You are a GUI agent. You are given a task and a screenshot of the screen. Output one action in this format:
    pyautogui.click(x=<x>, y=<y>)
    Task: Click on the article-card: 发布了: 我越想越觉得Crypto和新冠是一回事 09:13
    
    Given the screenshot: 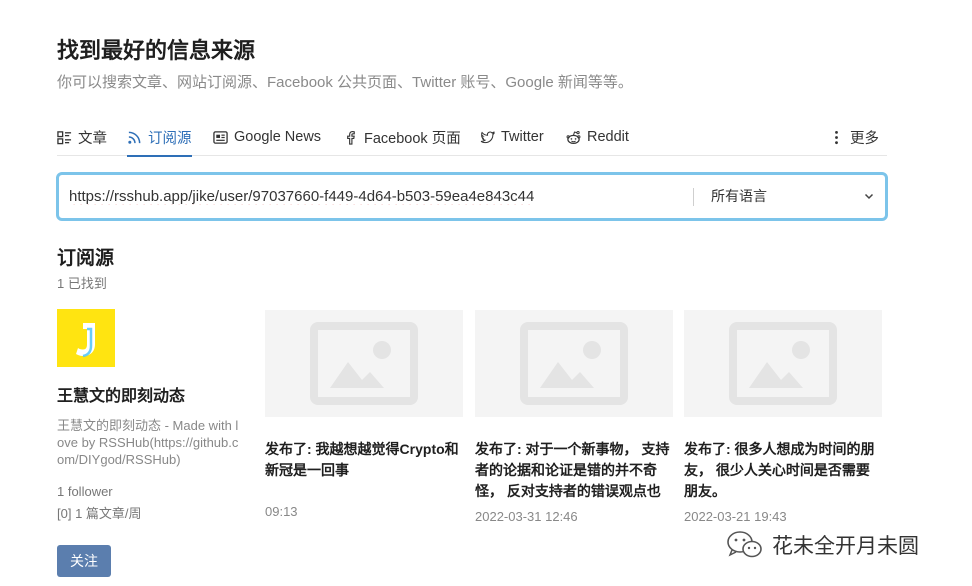 What is the action you would take?
    pyautogui.click(x=364, y=414)
    